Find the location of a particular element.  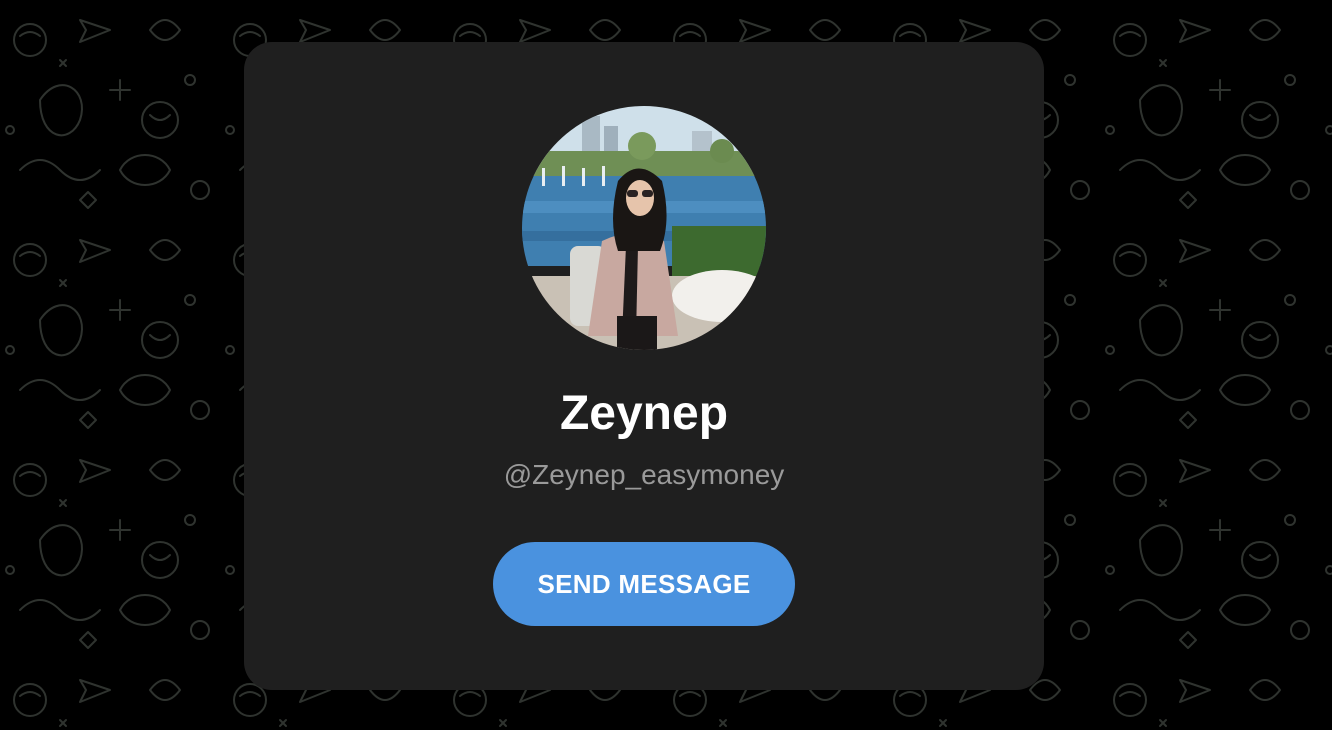

profile-name: Zeynep is located at coordinates (644, 413).